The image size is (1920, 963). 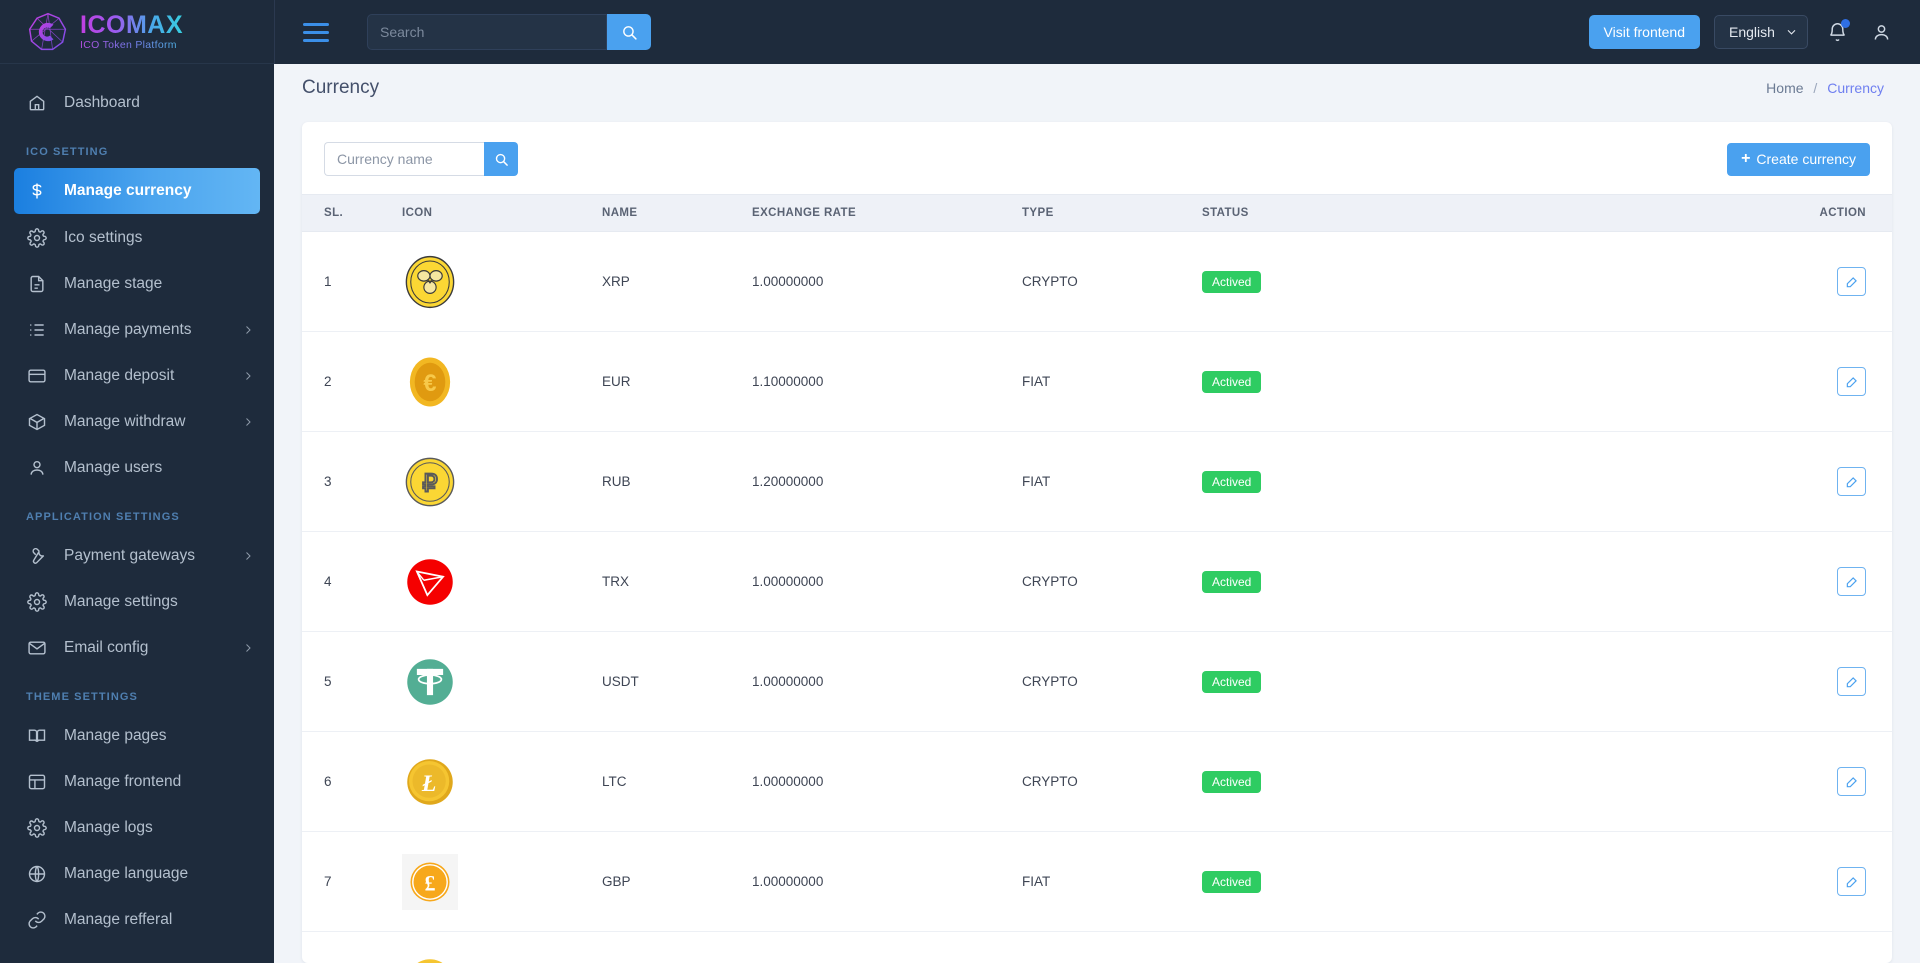 What do you see at coordinates (502, 381) in the screenshot?
I see `cell-icon: €` at bounding box center [502, 381].